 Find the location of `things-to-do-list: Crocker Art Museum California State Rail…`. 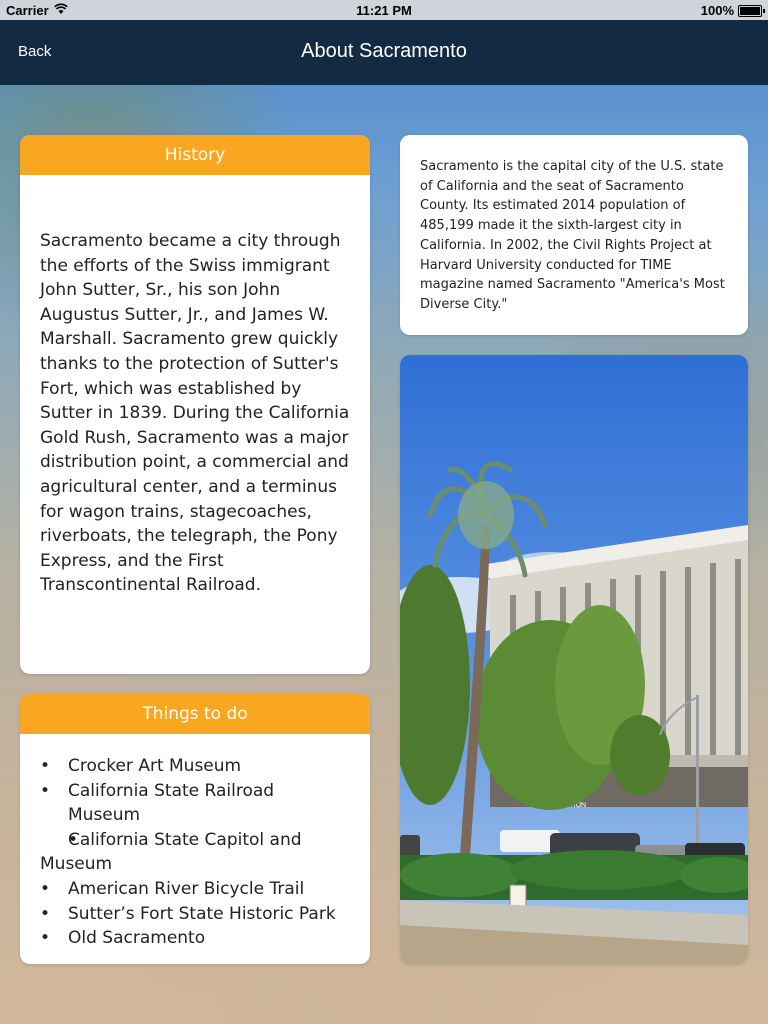

things-to-do-list: Crocker Art Museum California State Rail… is located at coordinates (195, 842).